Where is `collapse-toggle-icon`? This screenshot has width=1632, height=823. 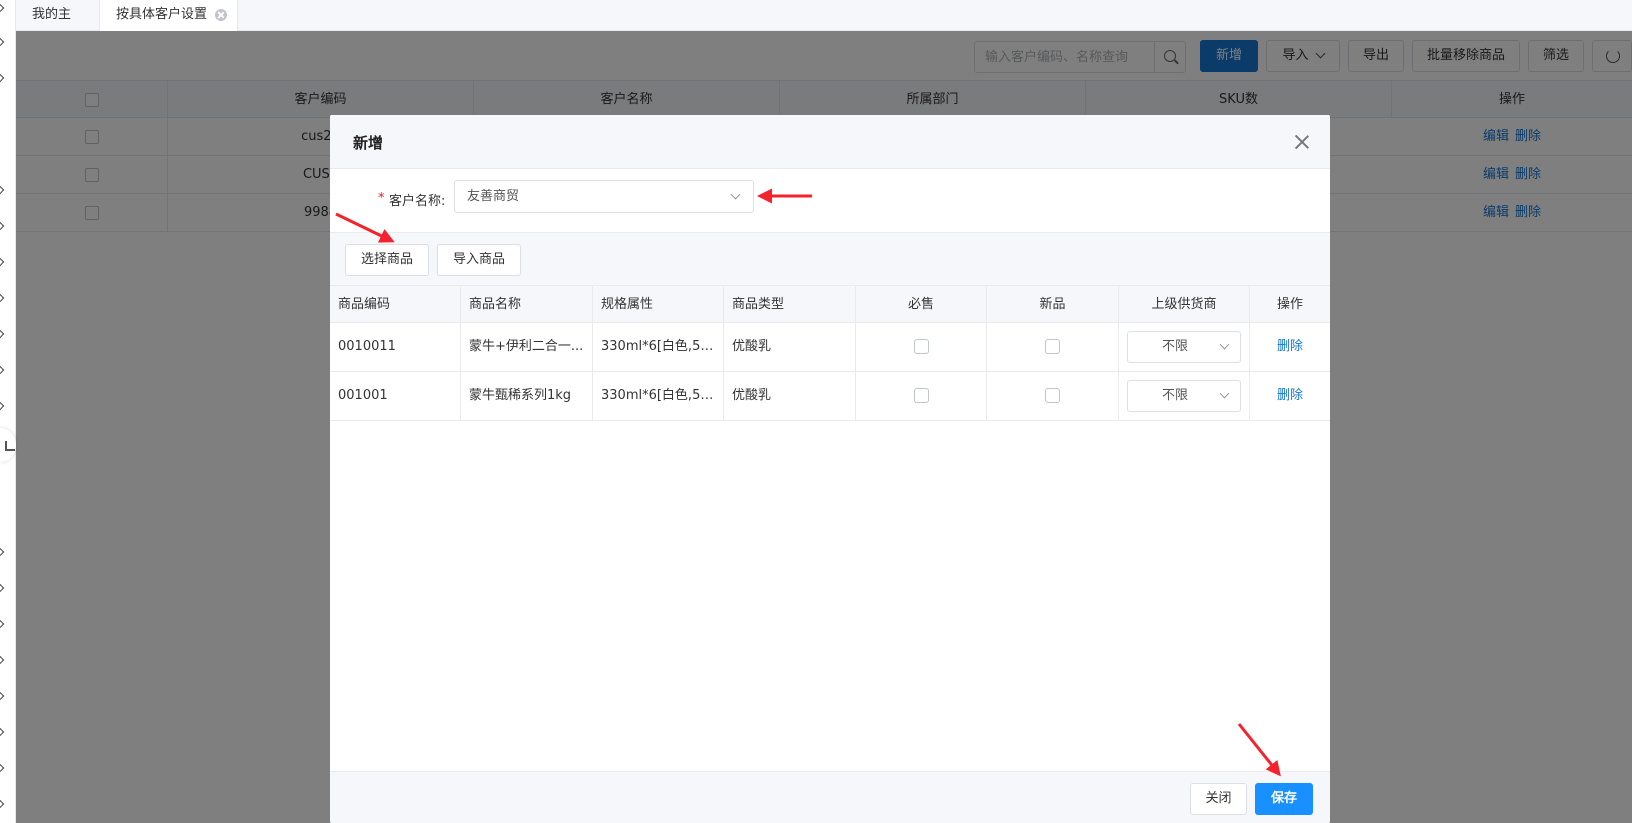 collapse-toggle-icon is located at coordinates (8, 445).